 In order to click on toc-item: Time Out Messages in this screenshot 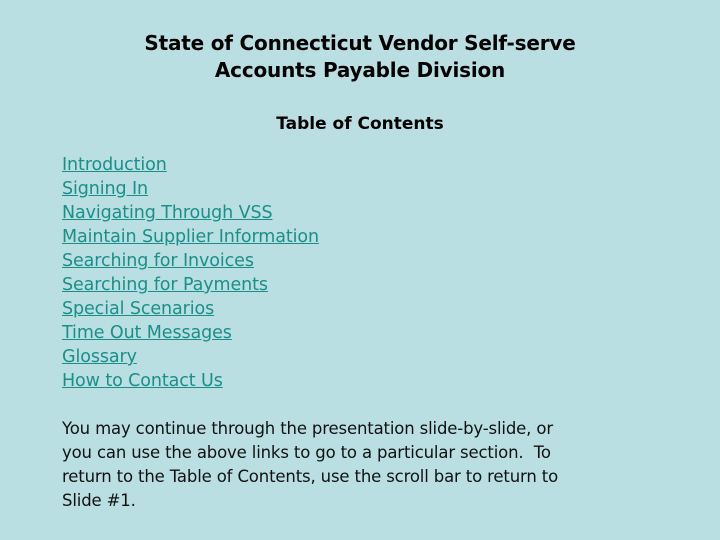, I will do `click(190, 333)`.